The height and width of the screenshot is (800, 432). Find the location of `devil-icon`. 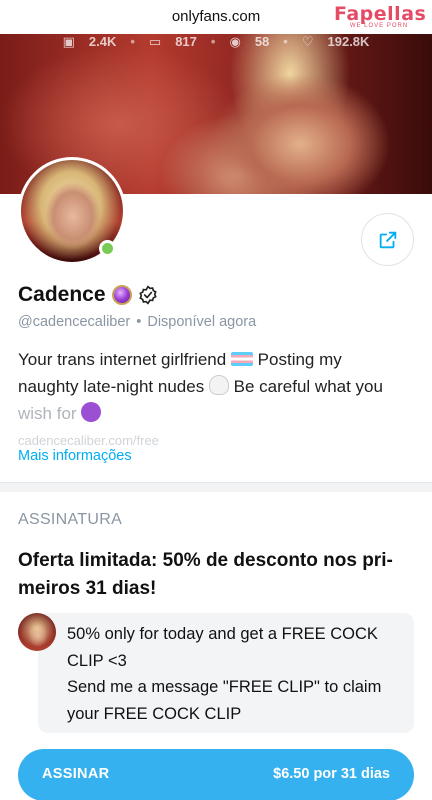

devil-icon is located at coordinates (91, 412).